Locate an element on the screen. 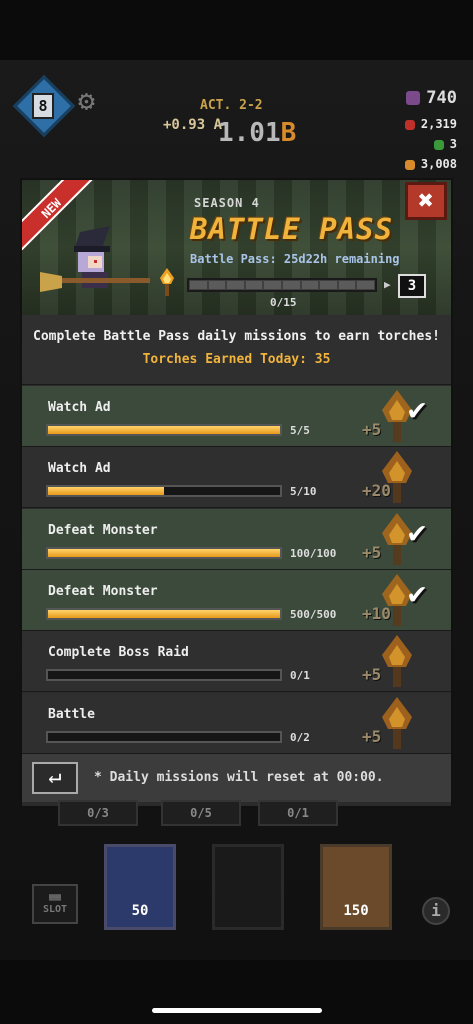 The image size is (473, 1024). witch-character-icon is located at coordinates (95, 259).